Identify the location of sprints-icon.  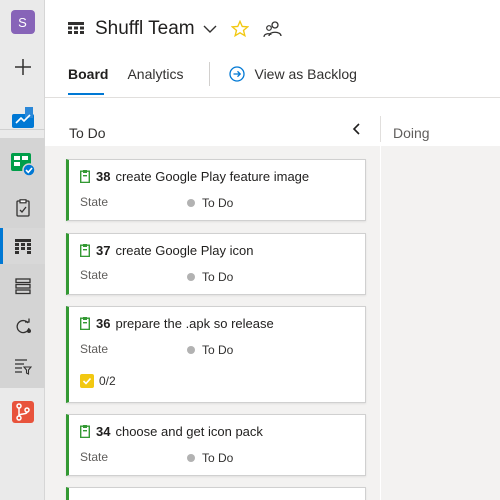
(23, 326).